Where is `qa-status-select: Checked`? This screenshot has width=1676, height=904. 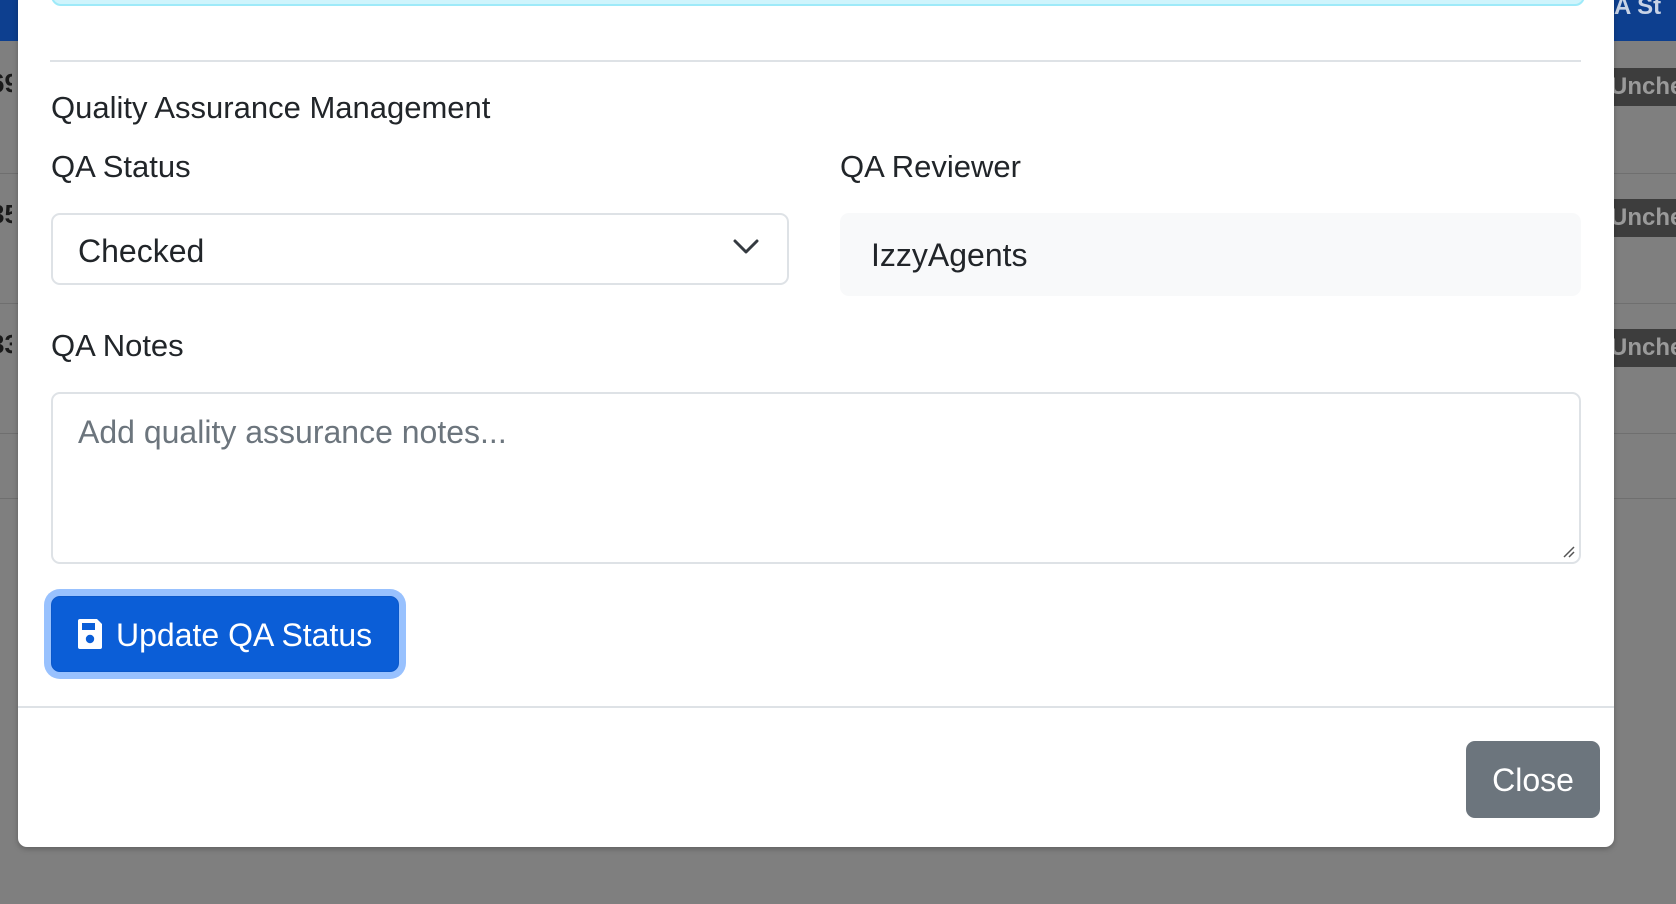 qa-status-select: Checked is located at coordinates (420, 249).